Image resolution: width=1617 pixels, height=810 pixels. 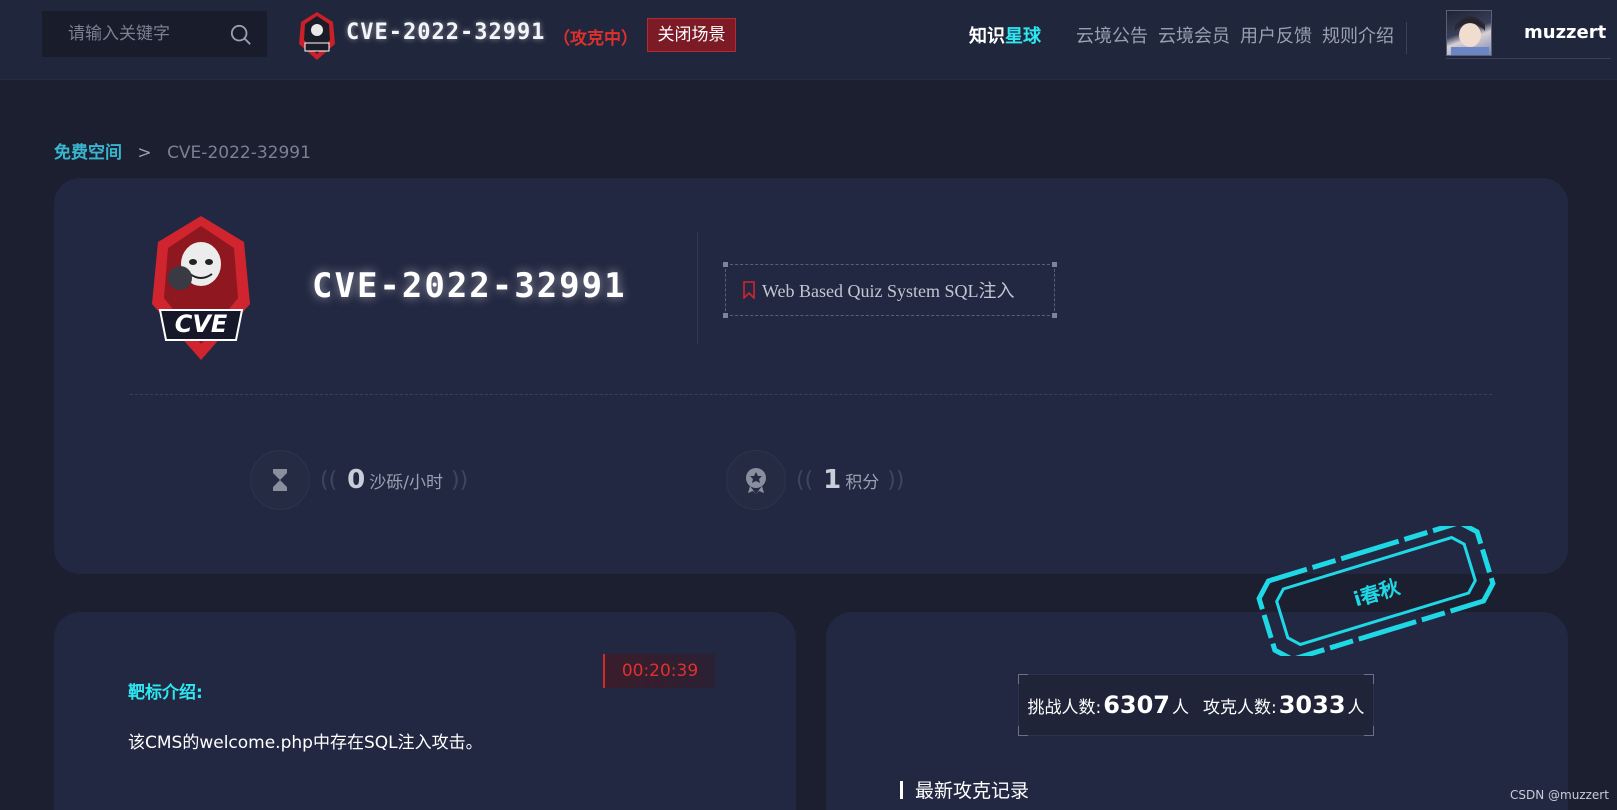 What do you see at coordinates (697, 288) in the screenshot?
I see `vertical-divider` at bounding box center [697, 288].